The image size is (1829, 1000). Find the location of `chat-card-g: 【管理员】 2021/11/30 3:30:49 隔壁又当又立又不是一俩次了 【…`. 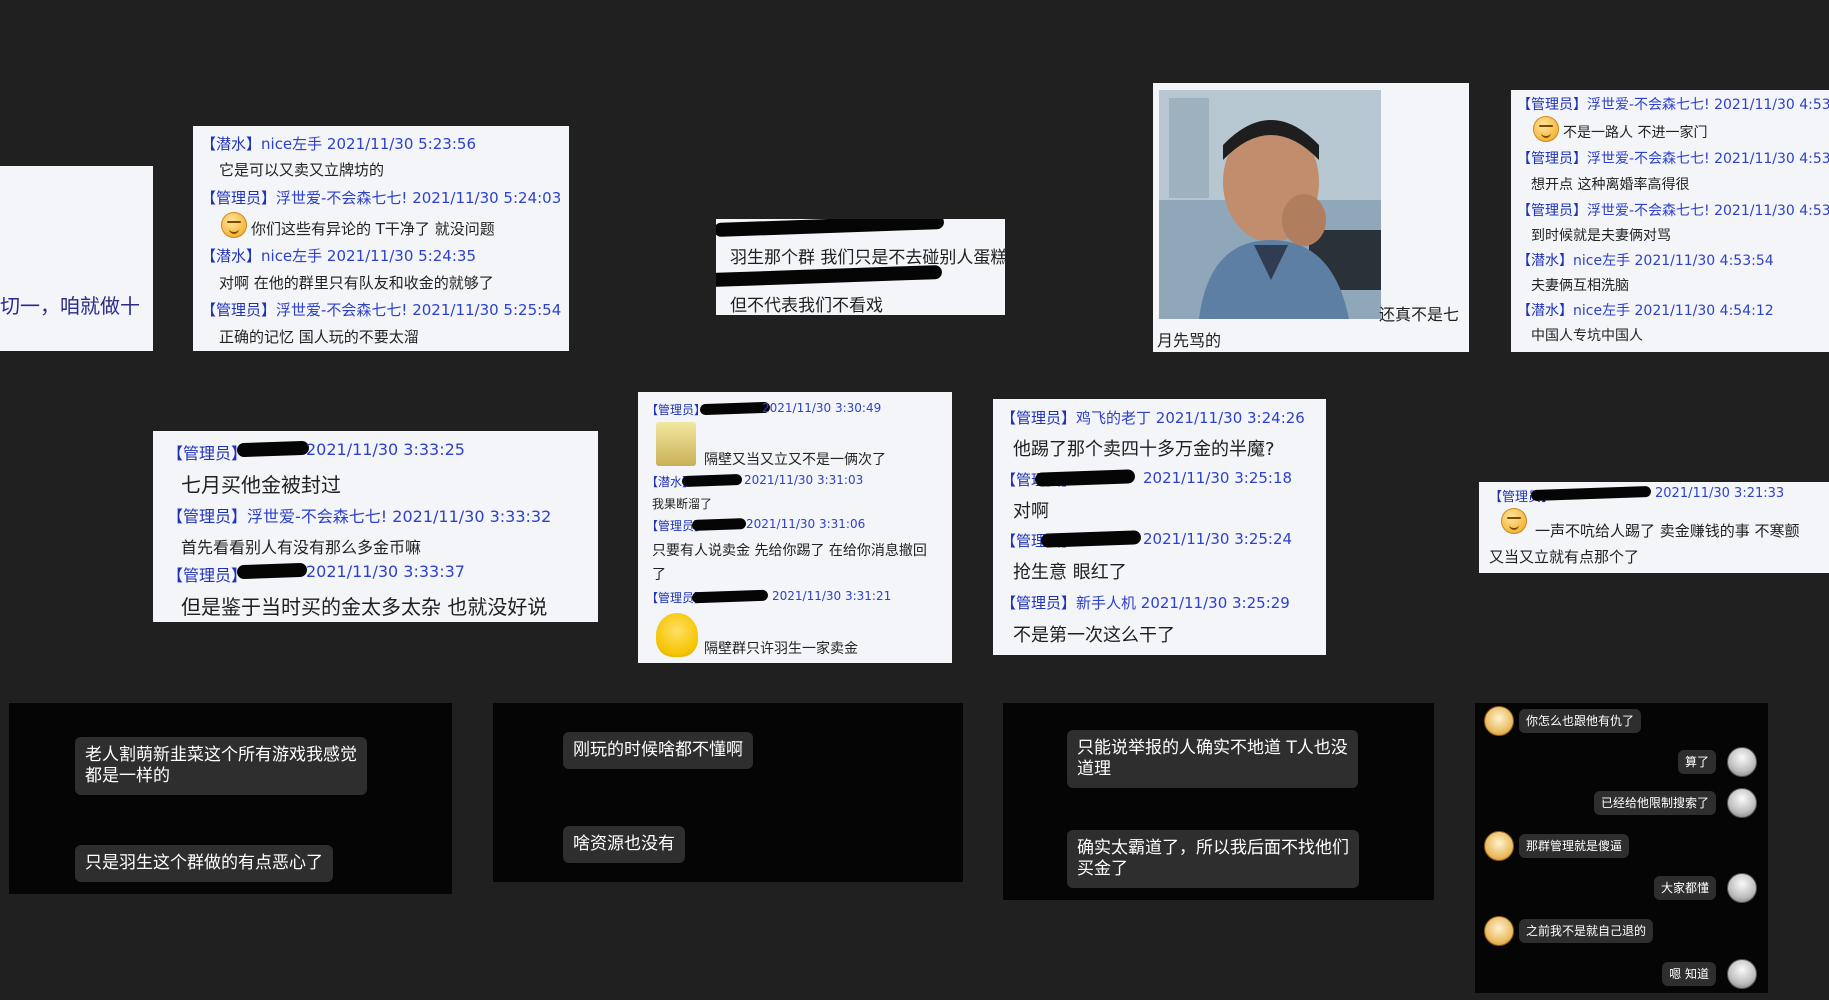

chat-card-g: 【管理员】 2021/11/30 3:30:49 隔壁又当又立又不是一俩次了 【… is located at coordinates (795, 527).